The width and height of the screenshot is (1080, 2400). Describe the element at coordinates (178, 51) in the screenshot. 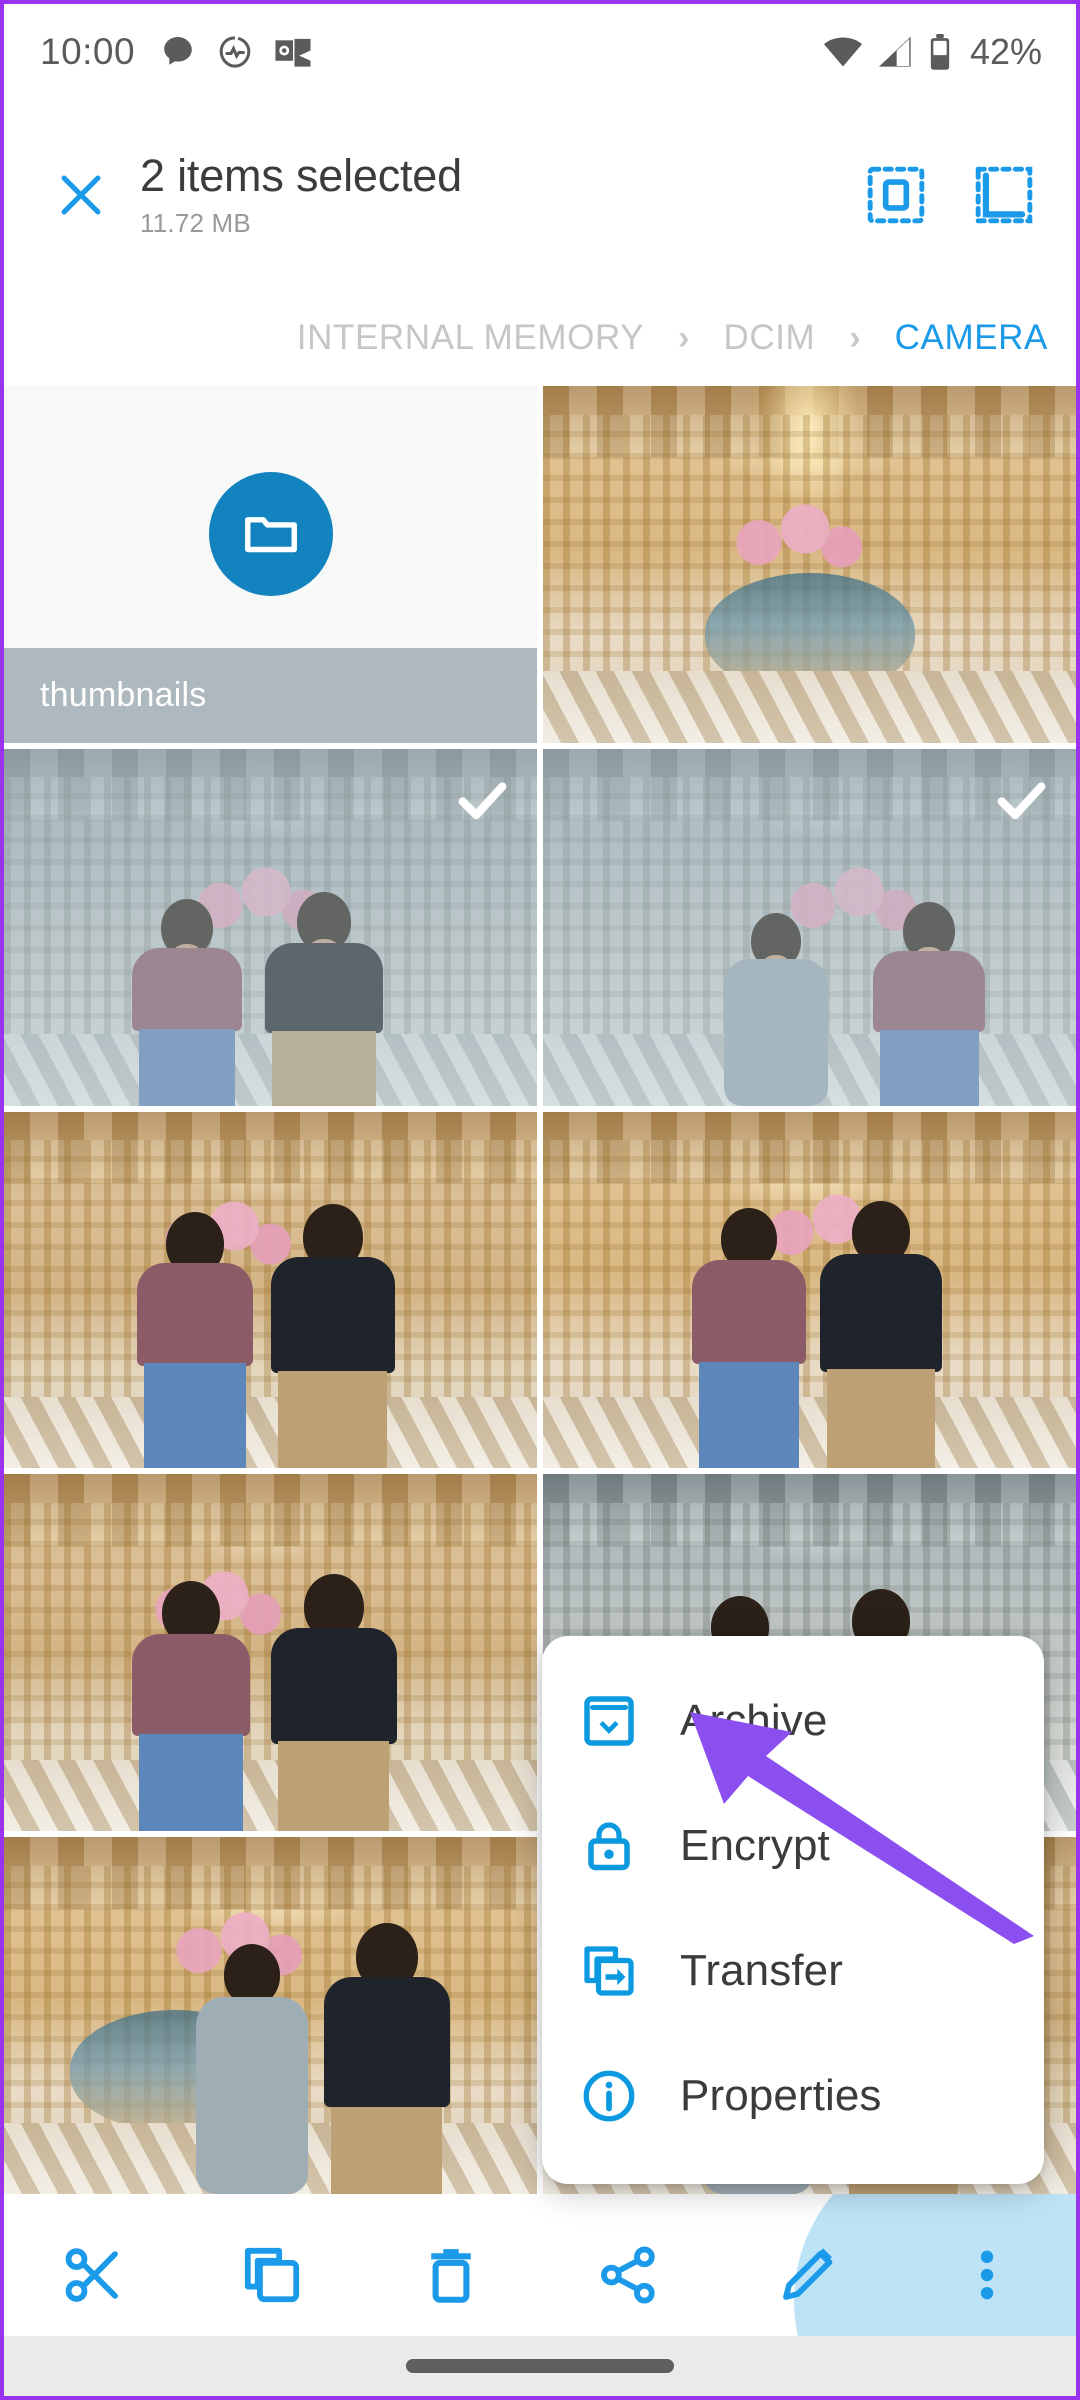

I see `chat-bubble-icon` at that location.